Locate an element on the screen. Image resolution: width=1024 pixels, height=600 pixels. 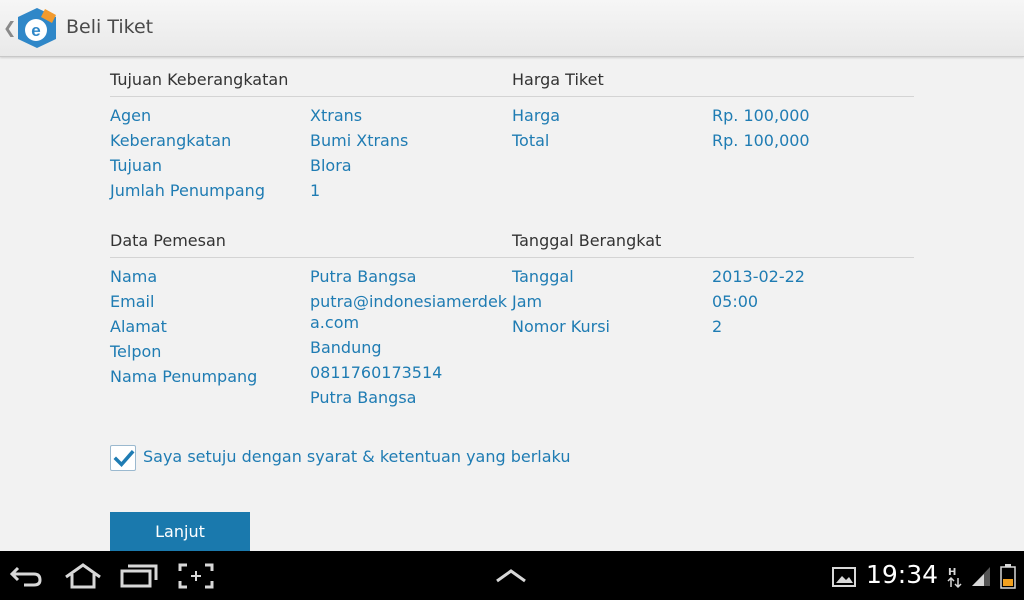
price-header: Harga Tiket is located at coordinates (558, 79).